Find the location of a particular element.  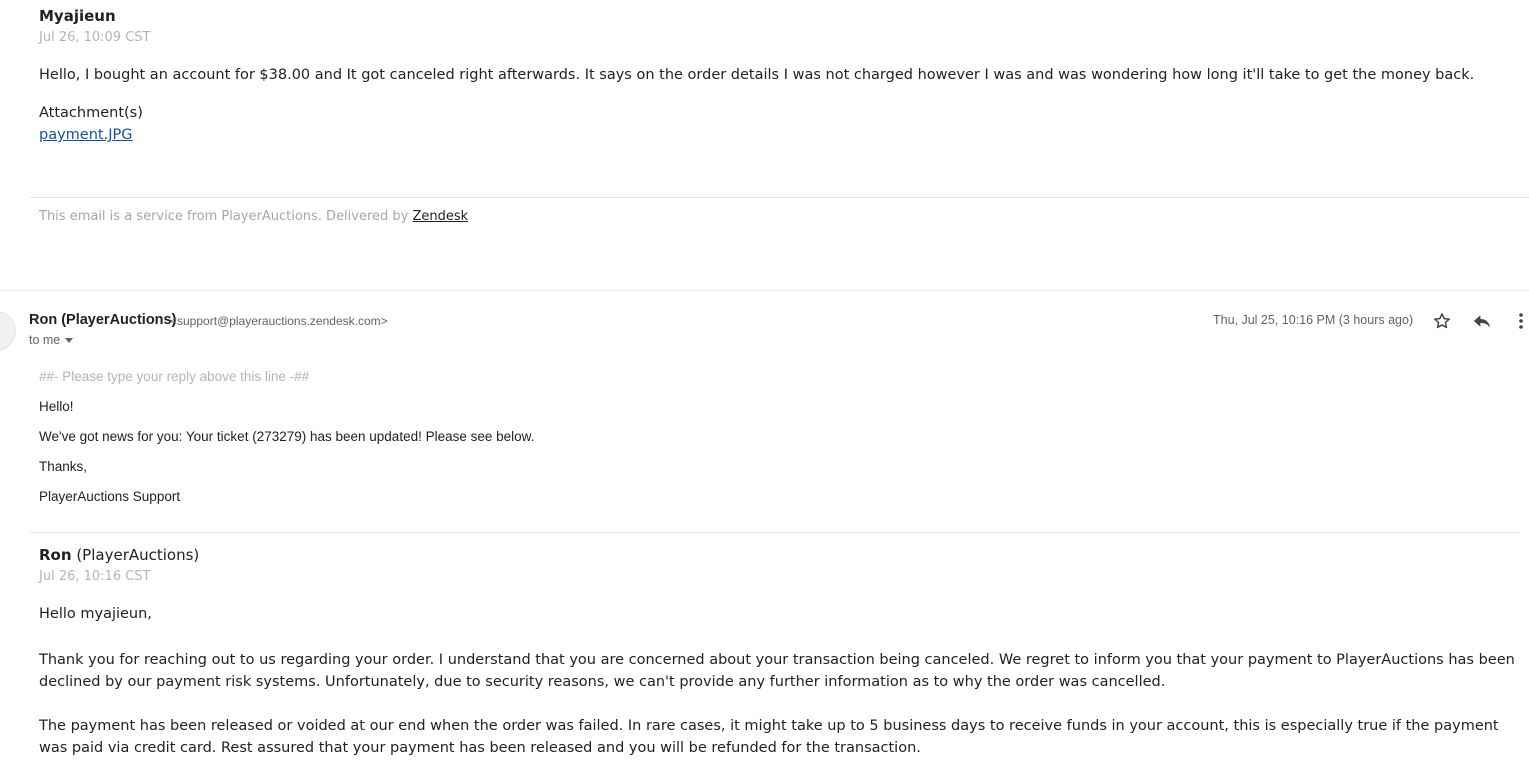

message-author: Ron (PlayerAuctions) is located at coordinates (119, 555).